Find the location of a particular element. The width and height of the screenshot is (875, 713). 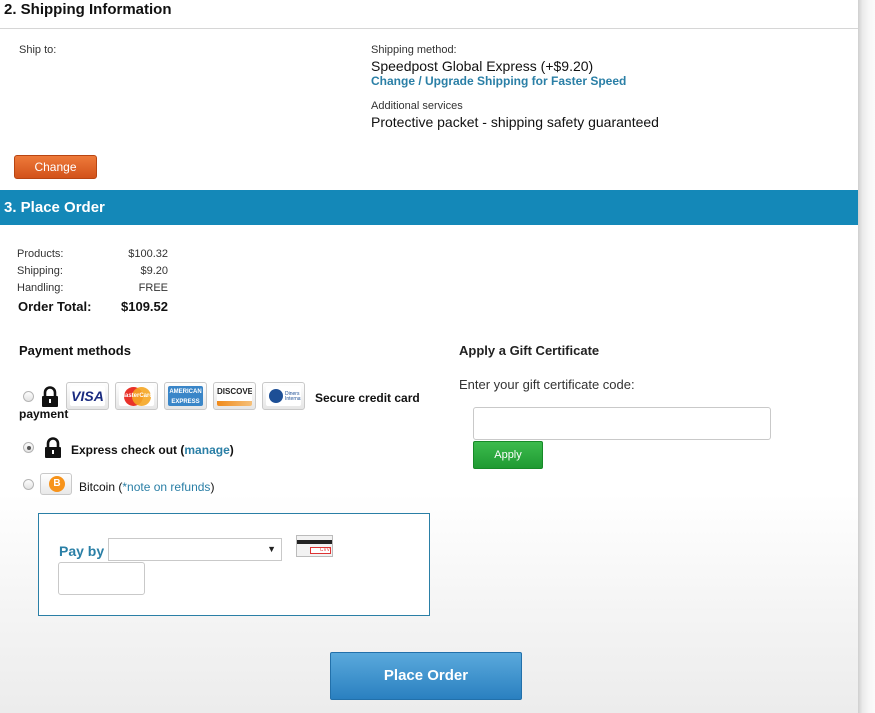

bitcoin-radio is located at coordinates (28, 484).